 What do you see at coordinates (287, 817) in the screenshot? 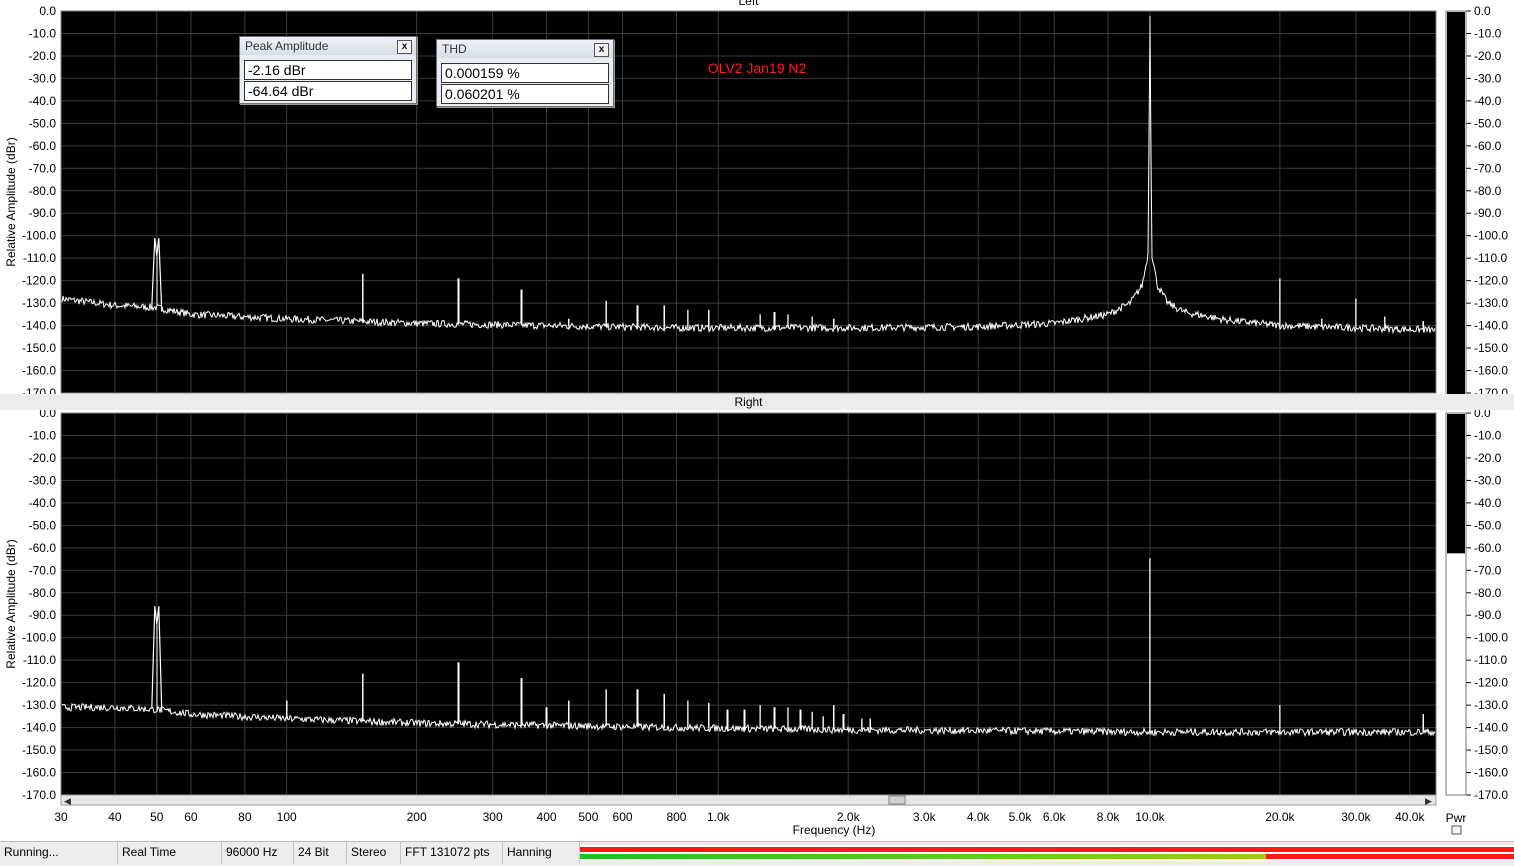
I see `x-tick-label: 100` at bounding box center [287, 817].